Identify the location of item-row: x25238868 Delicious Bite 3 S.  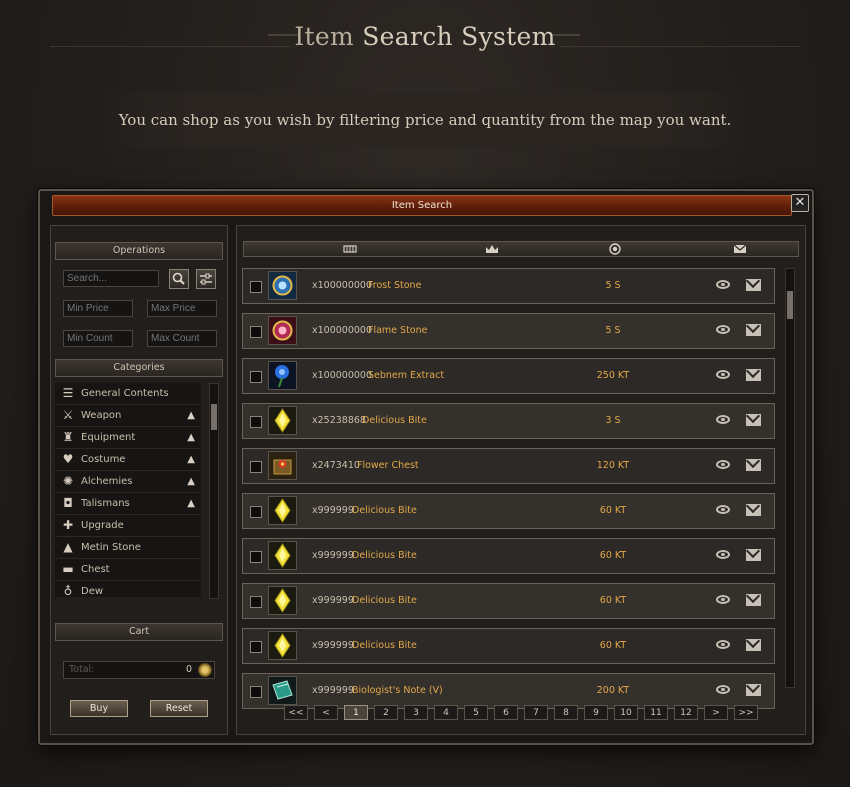
(508, 421).